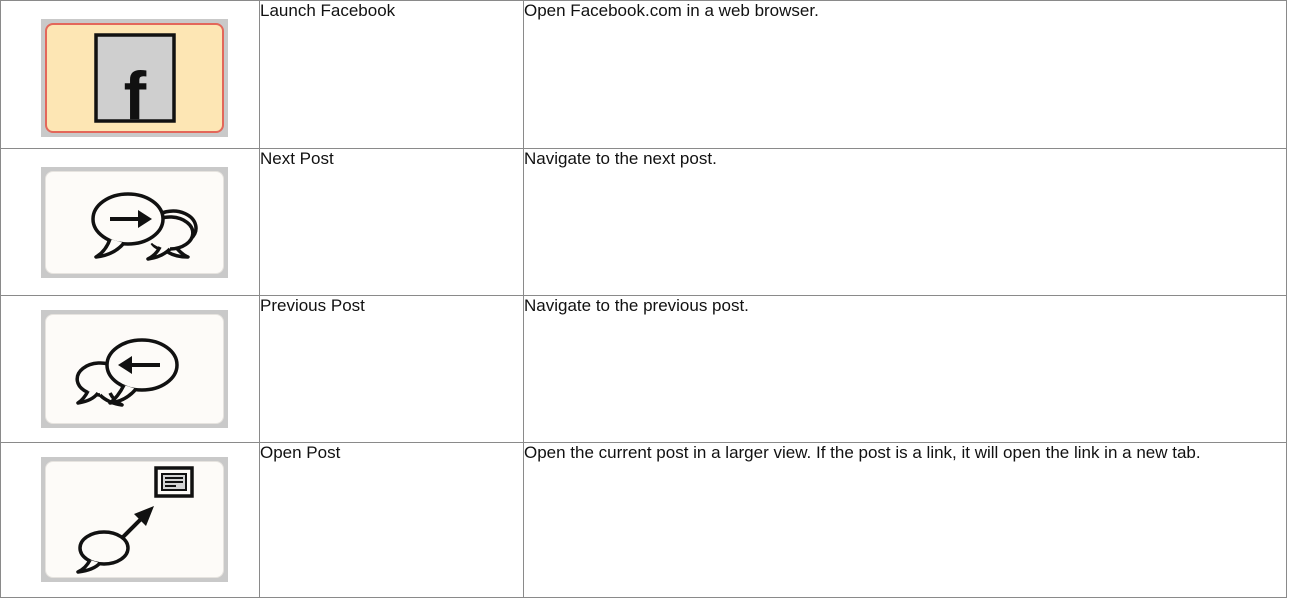 The image size is (1290, 599). I want to click on next-post-speech-bubbles-icon, so click(144, 226).